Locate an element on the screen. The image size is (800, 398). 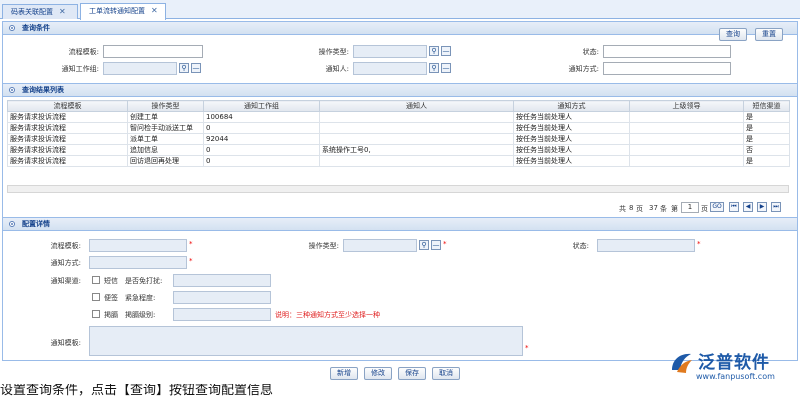
brand-logo: 泛普软件 www.fanpusoft.com is located at coordinates (734, 371).